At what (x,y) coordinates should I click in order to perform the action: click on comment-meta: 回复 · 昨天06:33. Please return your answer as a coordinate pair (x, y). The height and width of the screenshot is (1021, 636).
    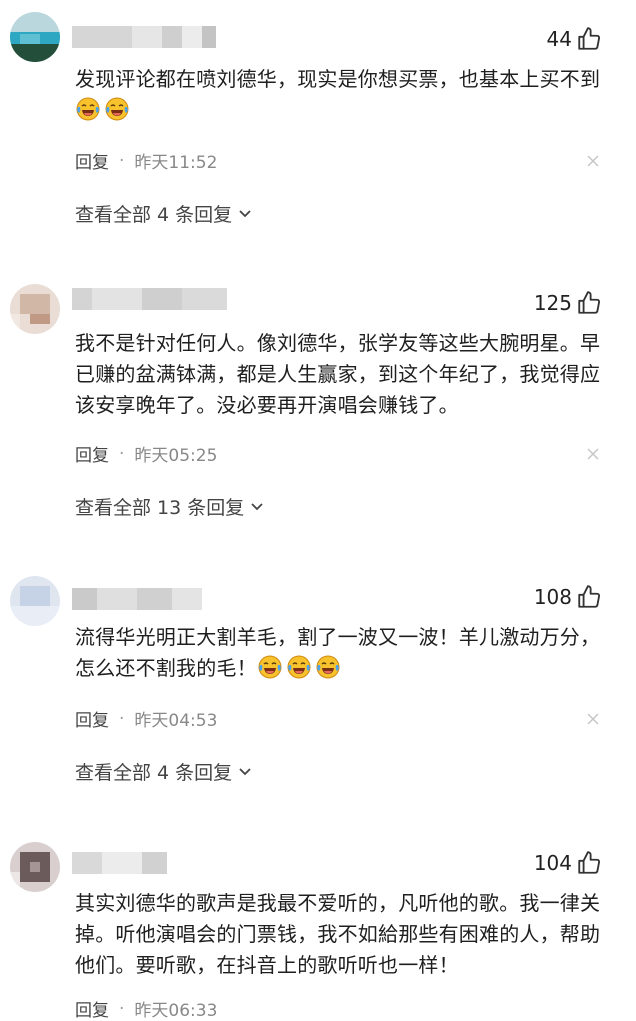
    Looking at the image, I should click on (146, 1008).